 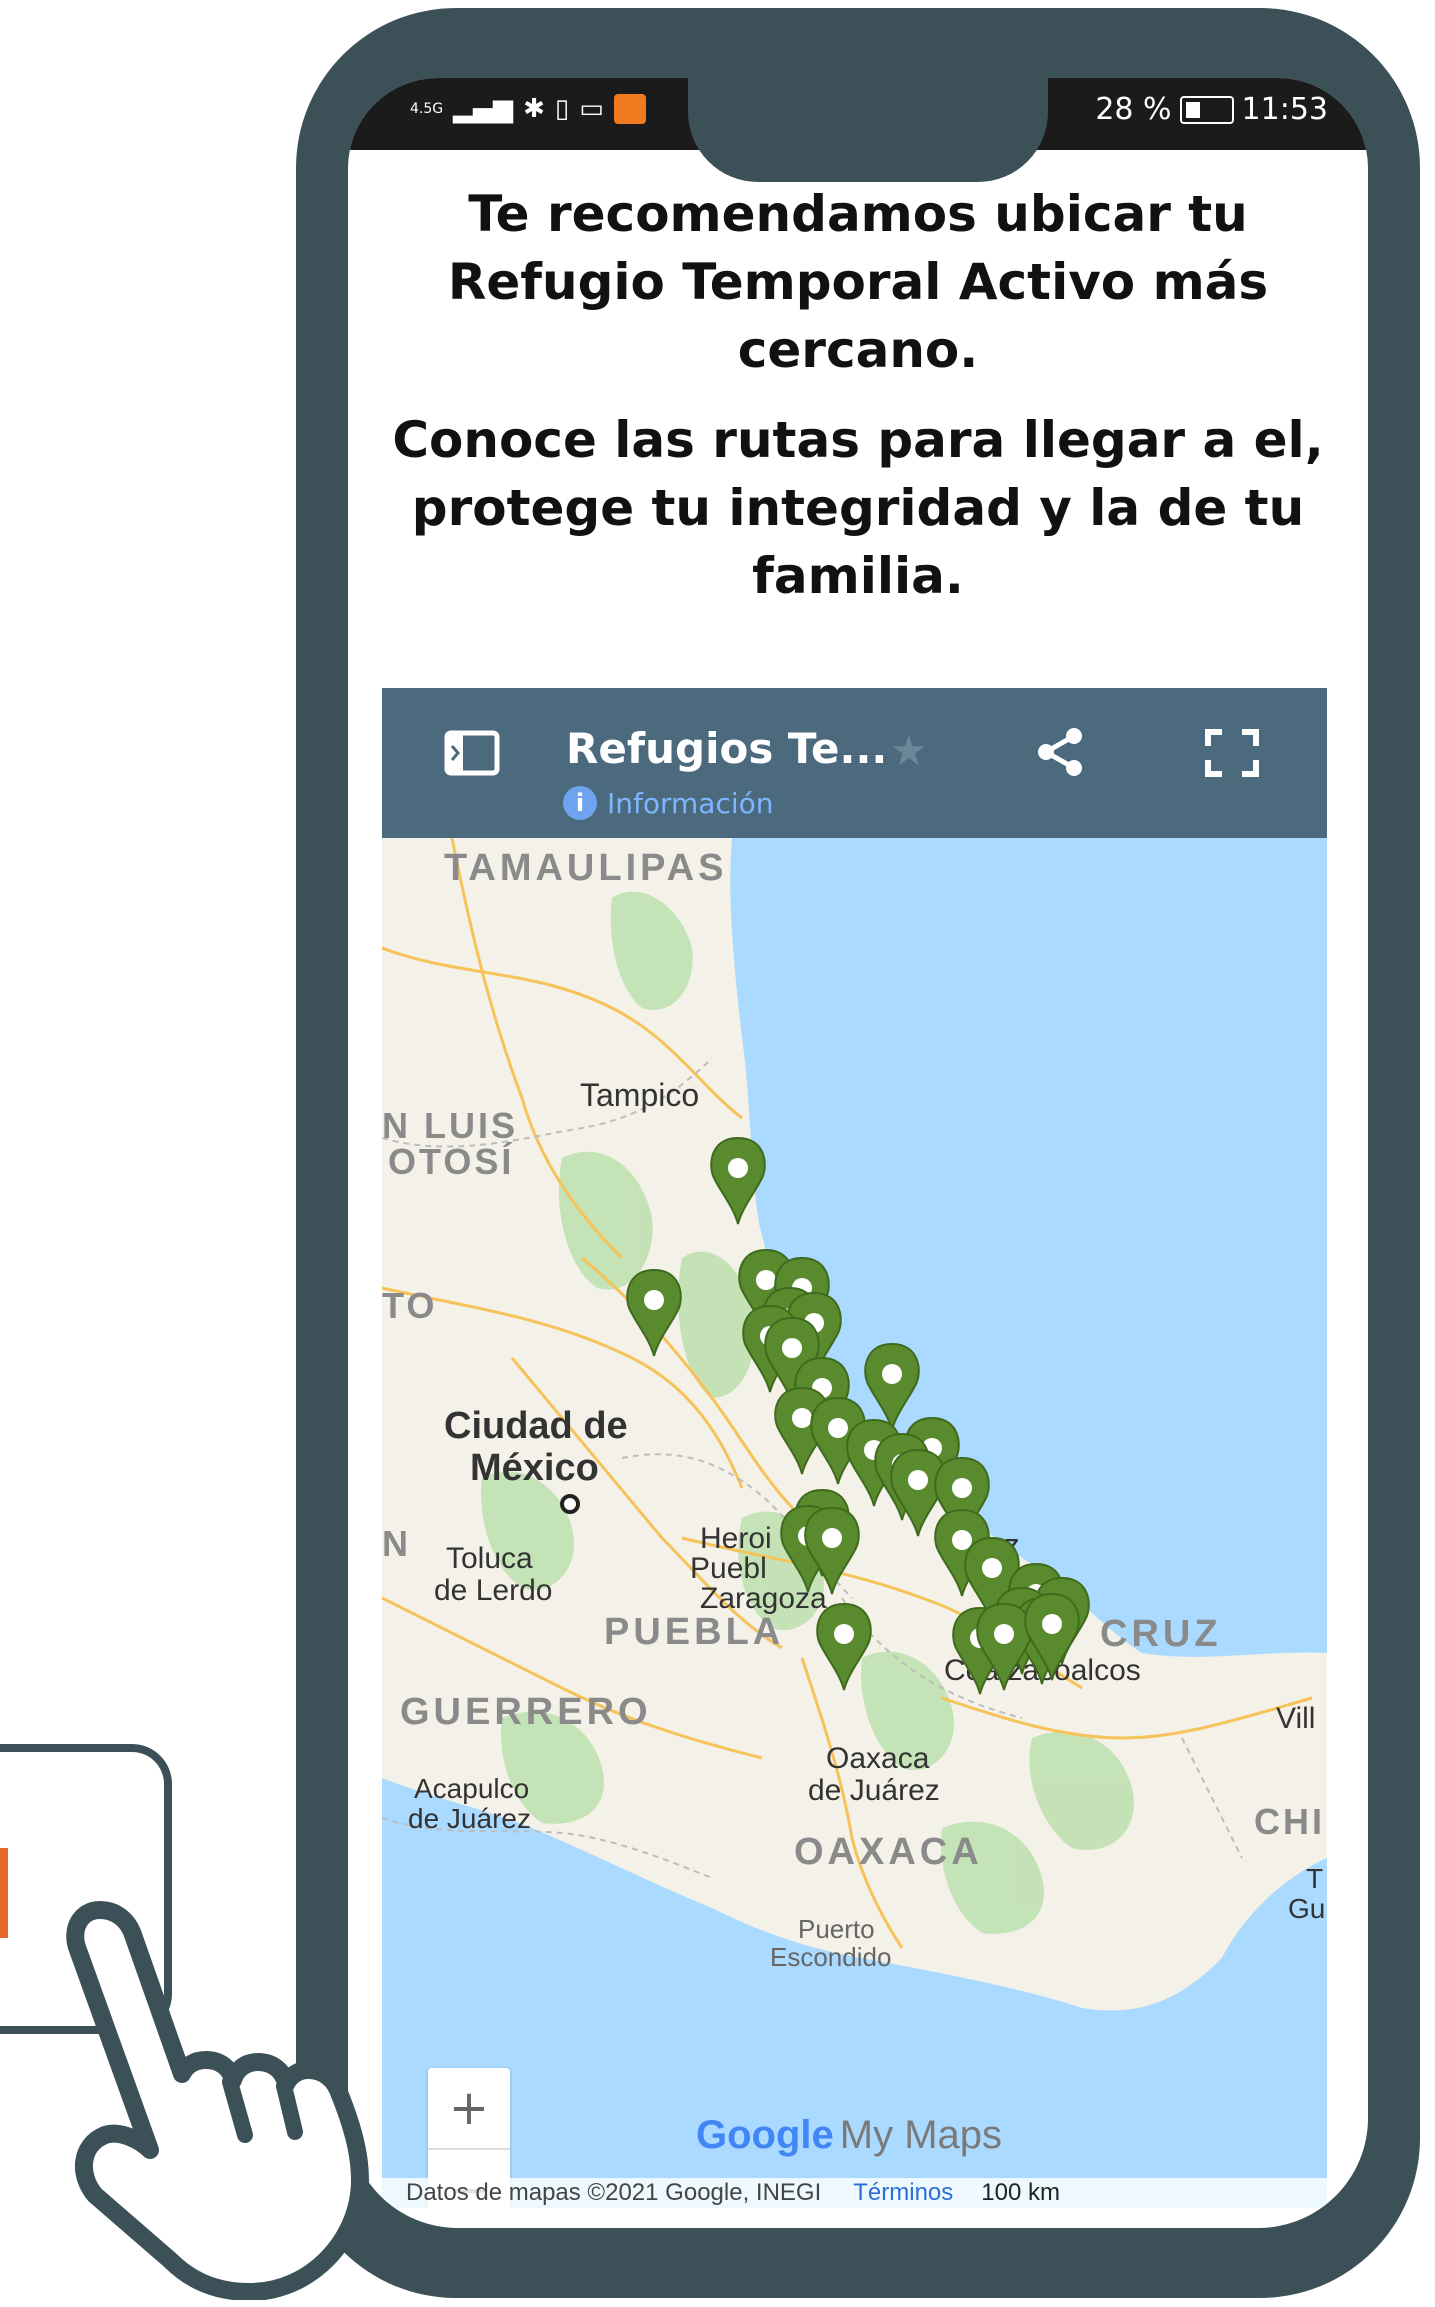 What do you see at coordinates (888, 1852) in the screenshot?
I see `label-oaxaca: OAXACA` at bounding box center [888, 1852].